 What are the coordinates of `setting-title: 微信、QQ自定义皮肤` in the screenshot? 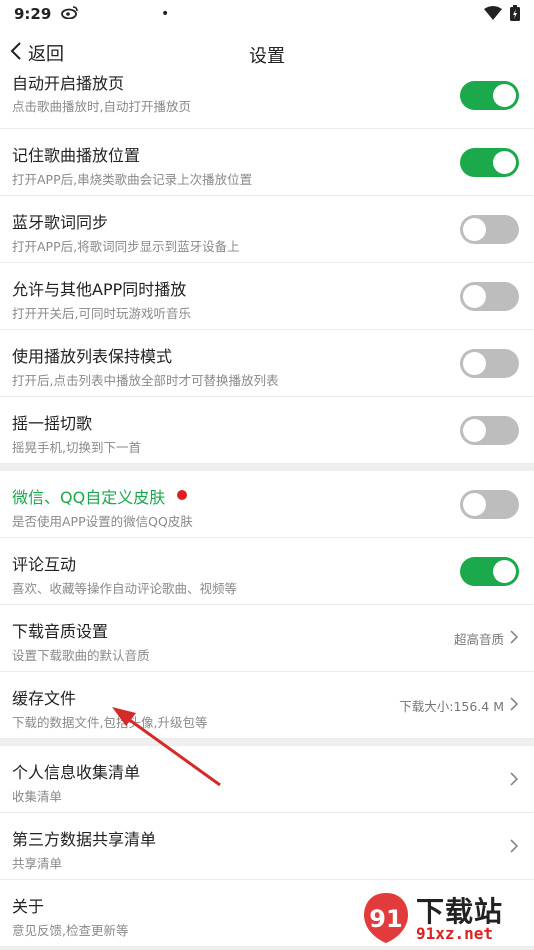 It's located at (100, 496).